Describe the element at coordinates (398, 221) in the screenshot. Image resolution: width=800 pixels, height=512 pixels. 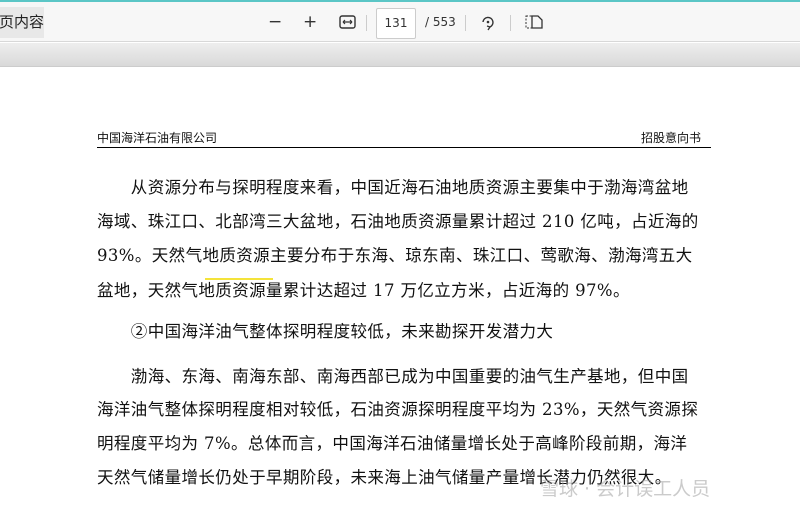
I see `text-line: 海域、珠江口、北部湾三大盆地，石油地质资源量累计超过 210 亿吨，占近海的` at that location.